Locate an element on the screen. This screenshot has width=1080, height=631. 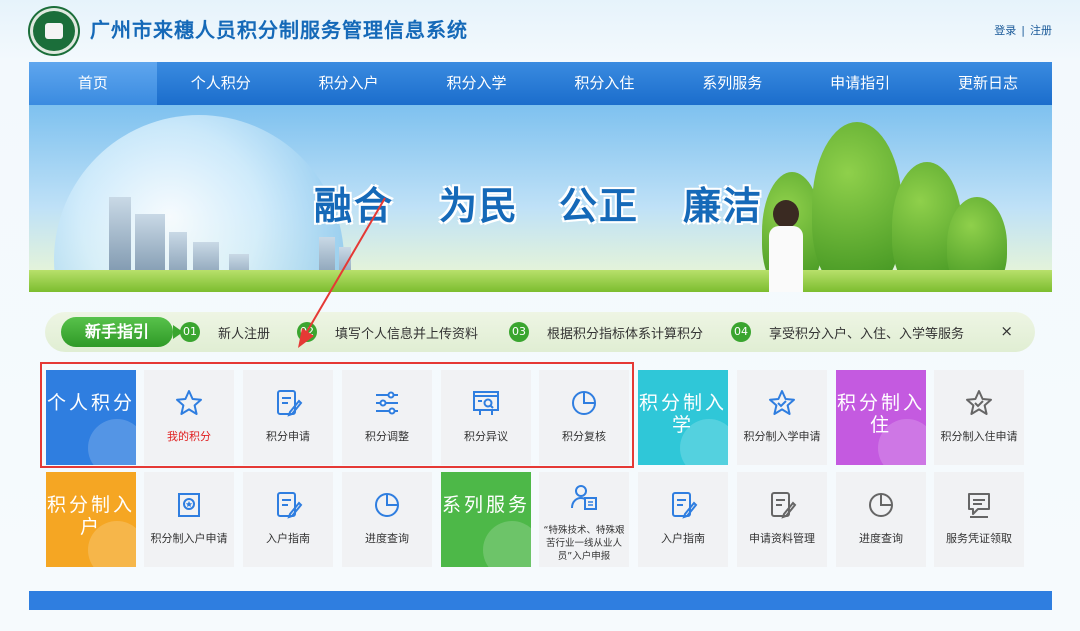
tile-points-adjust: 积分调整 is located at coordinates (387, 417).